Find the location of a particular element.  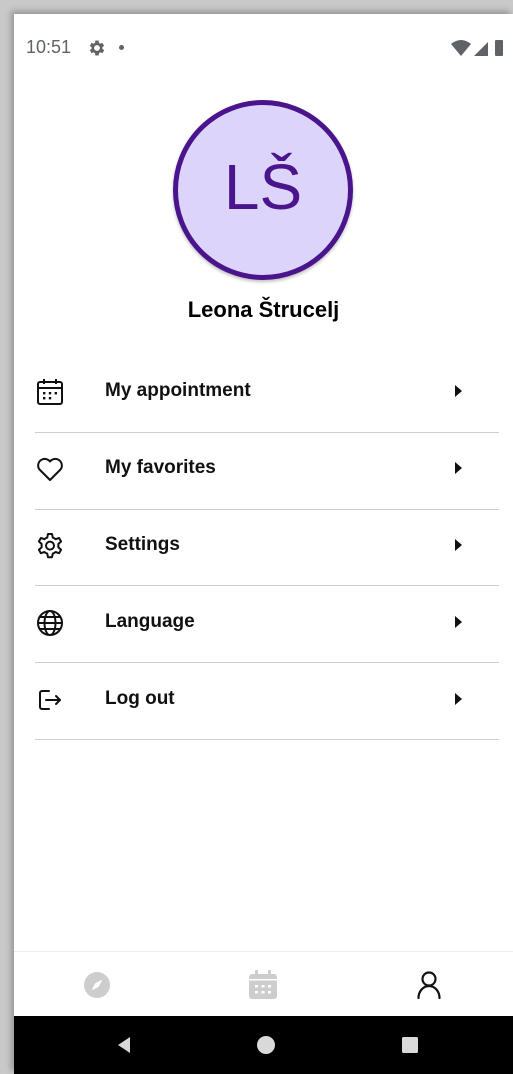

nav-item-explore is located at coordinates (97, 984).